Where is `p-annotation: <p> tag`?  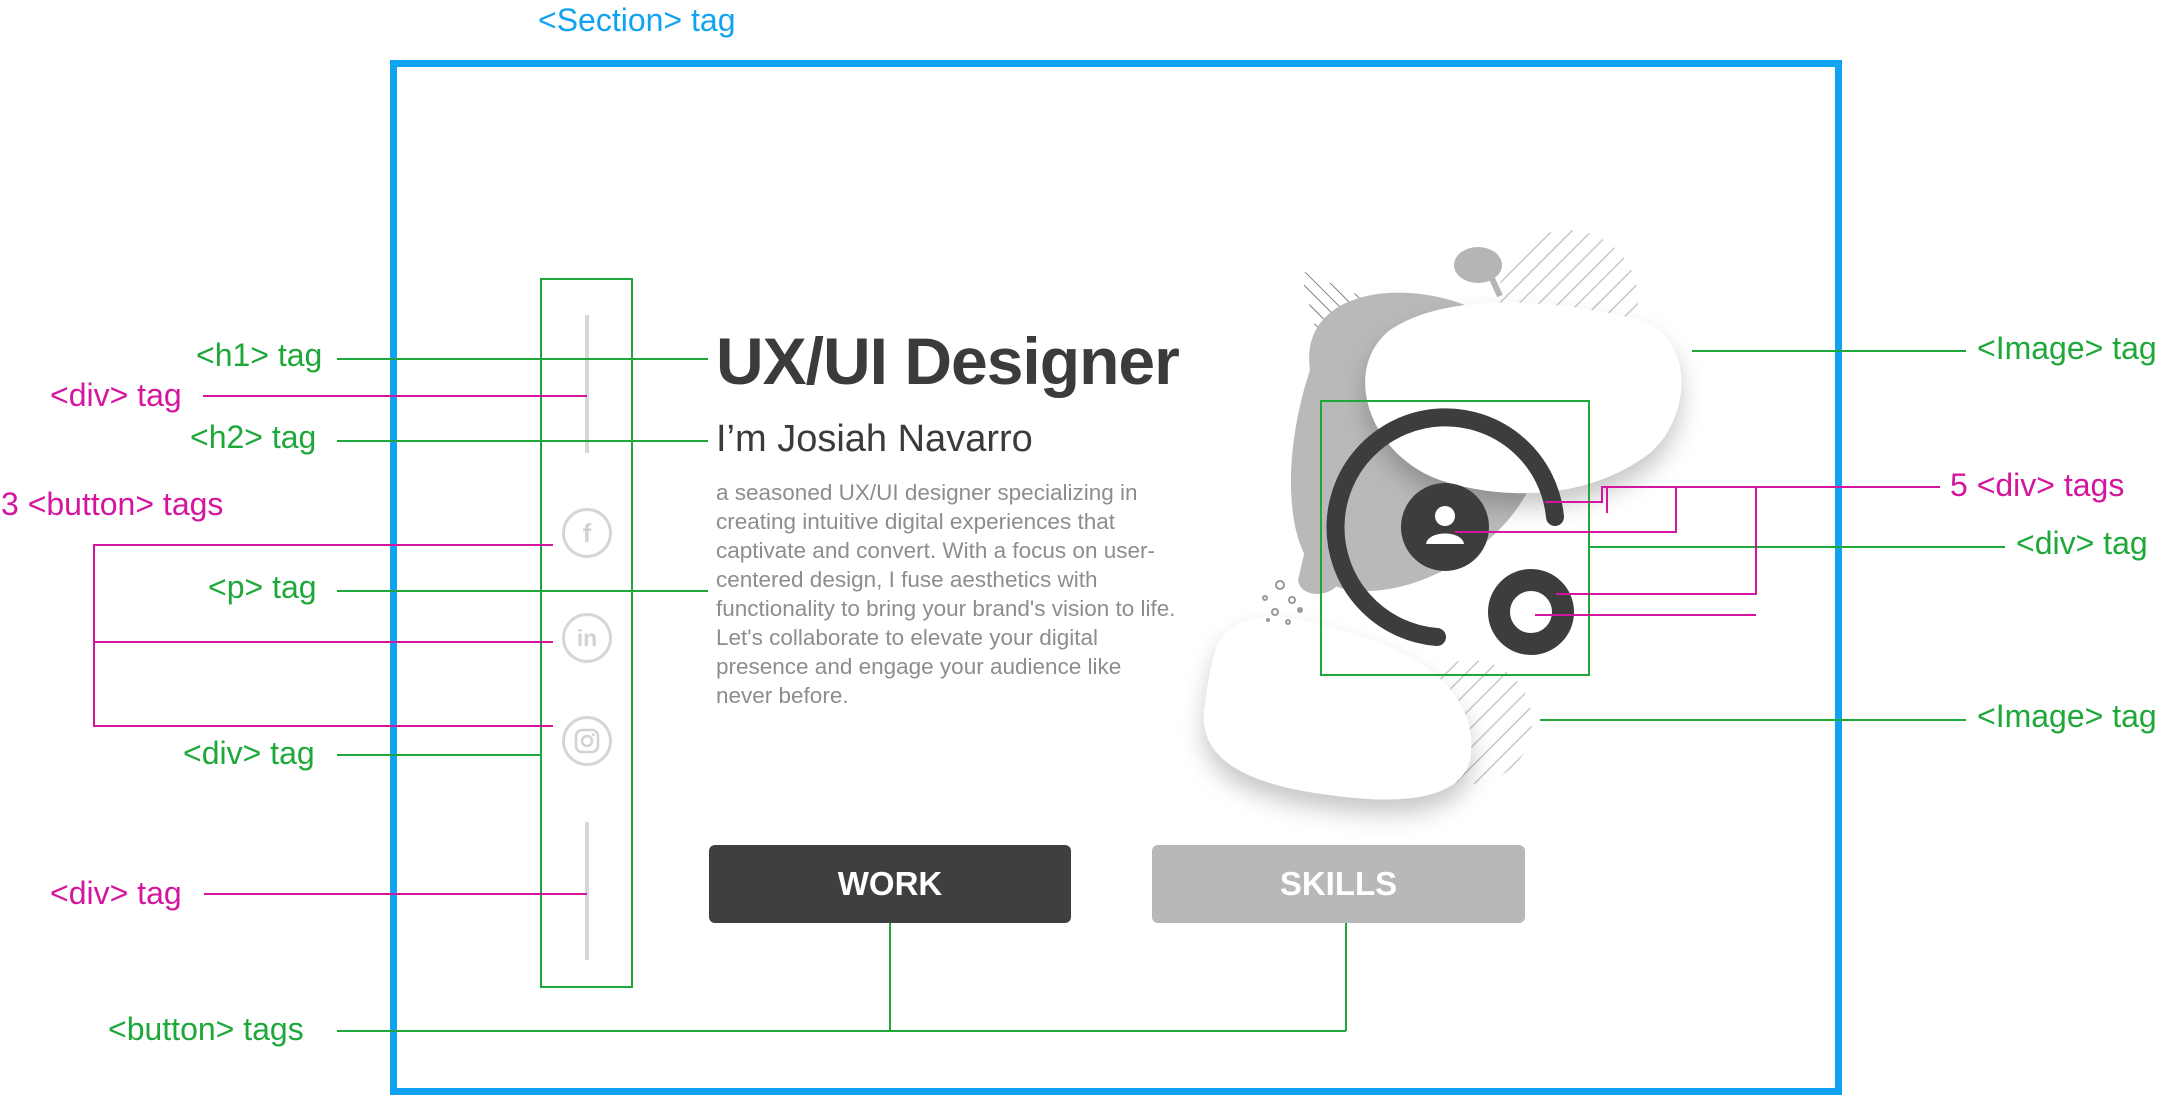 p-annotation: <p> tag is located at coordinates (262, 587).